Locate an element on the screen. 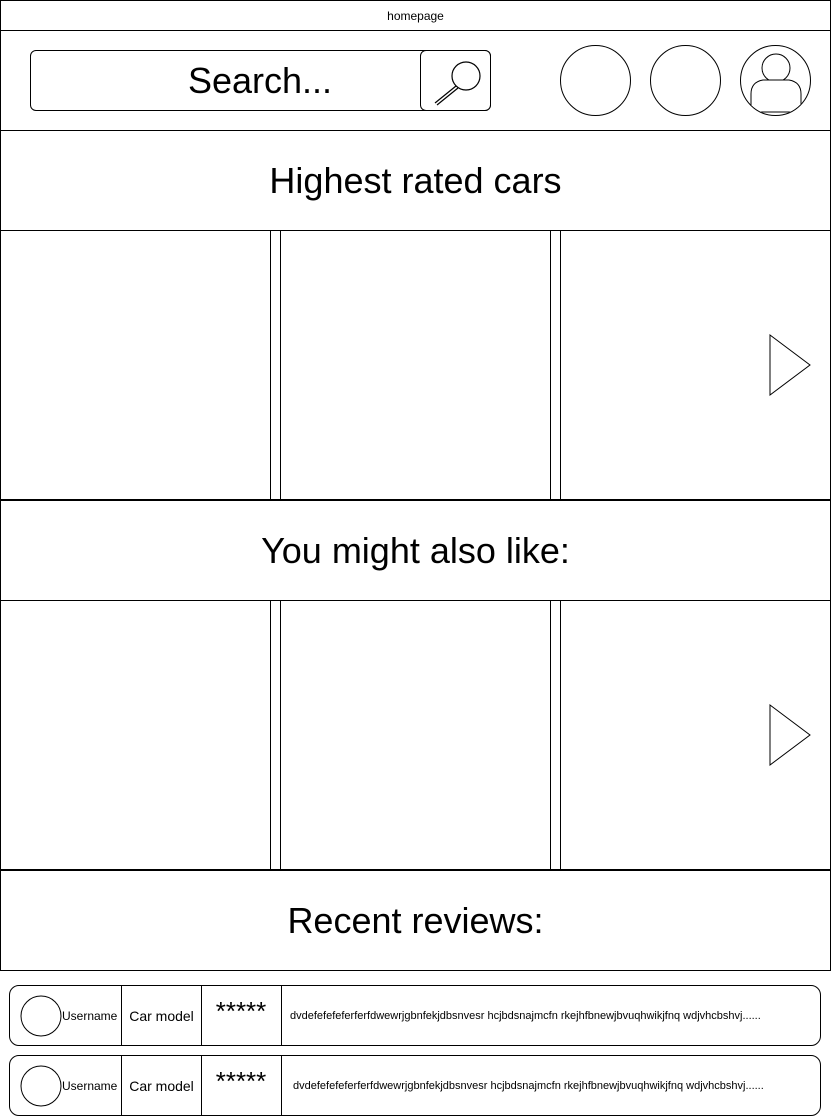 The image size is (831, 1116). recent-reviews-heading: Recent reviews: is located at coordinates (415, 920).